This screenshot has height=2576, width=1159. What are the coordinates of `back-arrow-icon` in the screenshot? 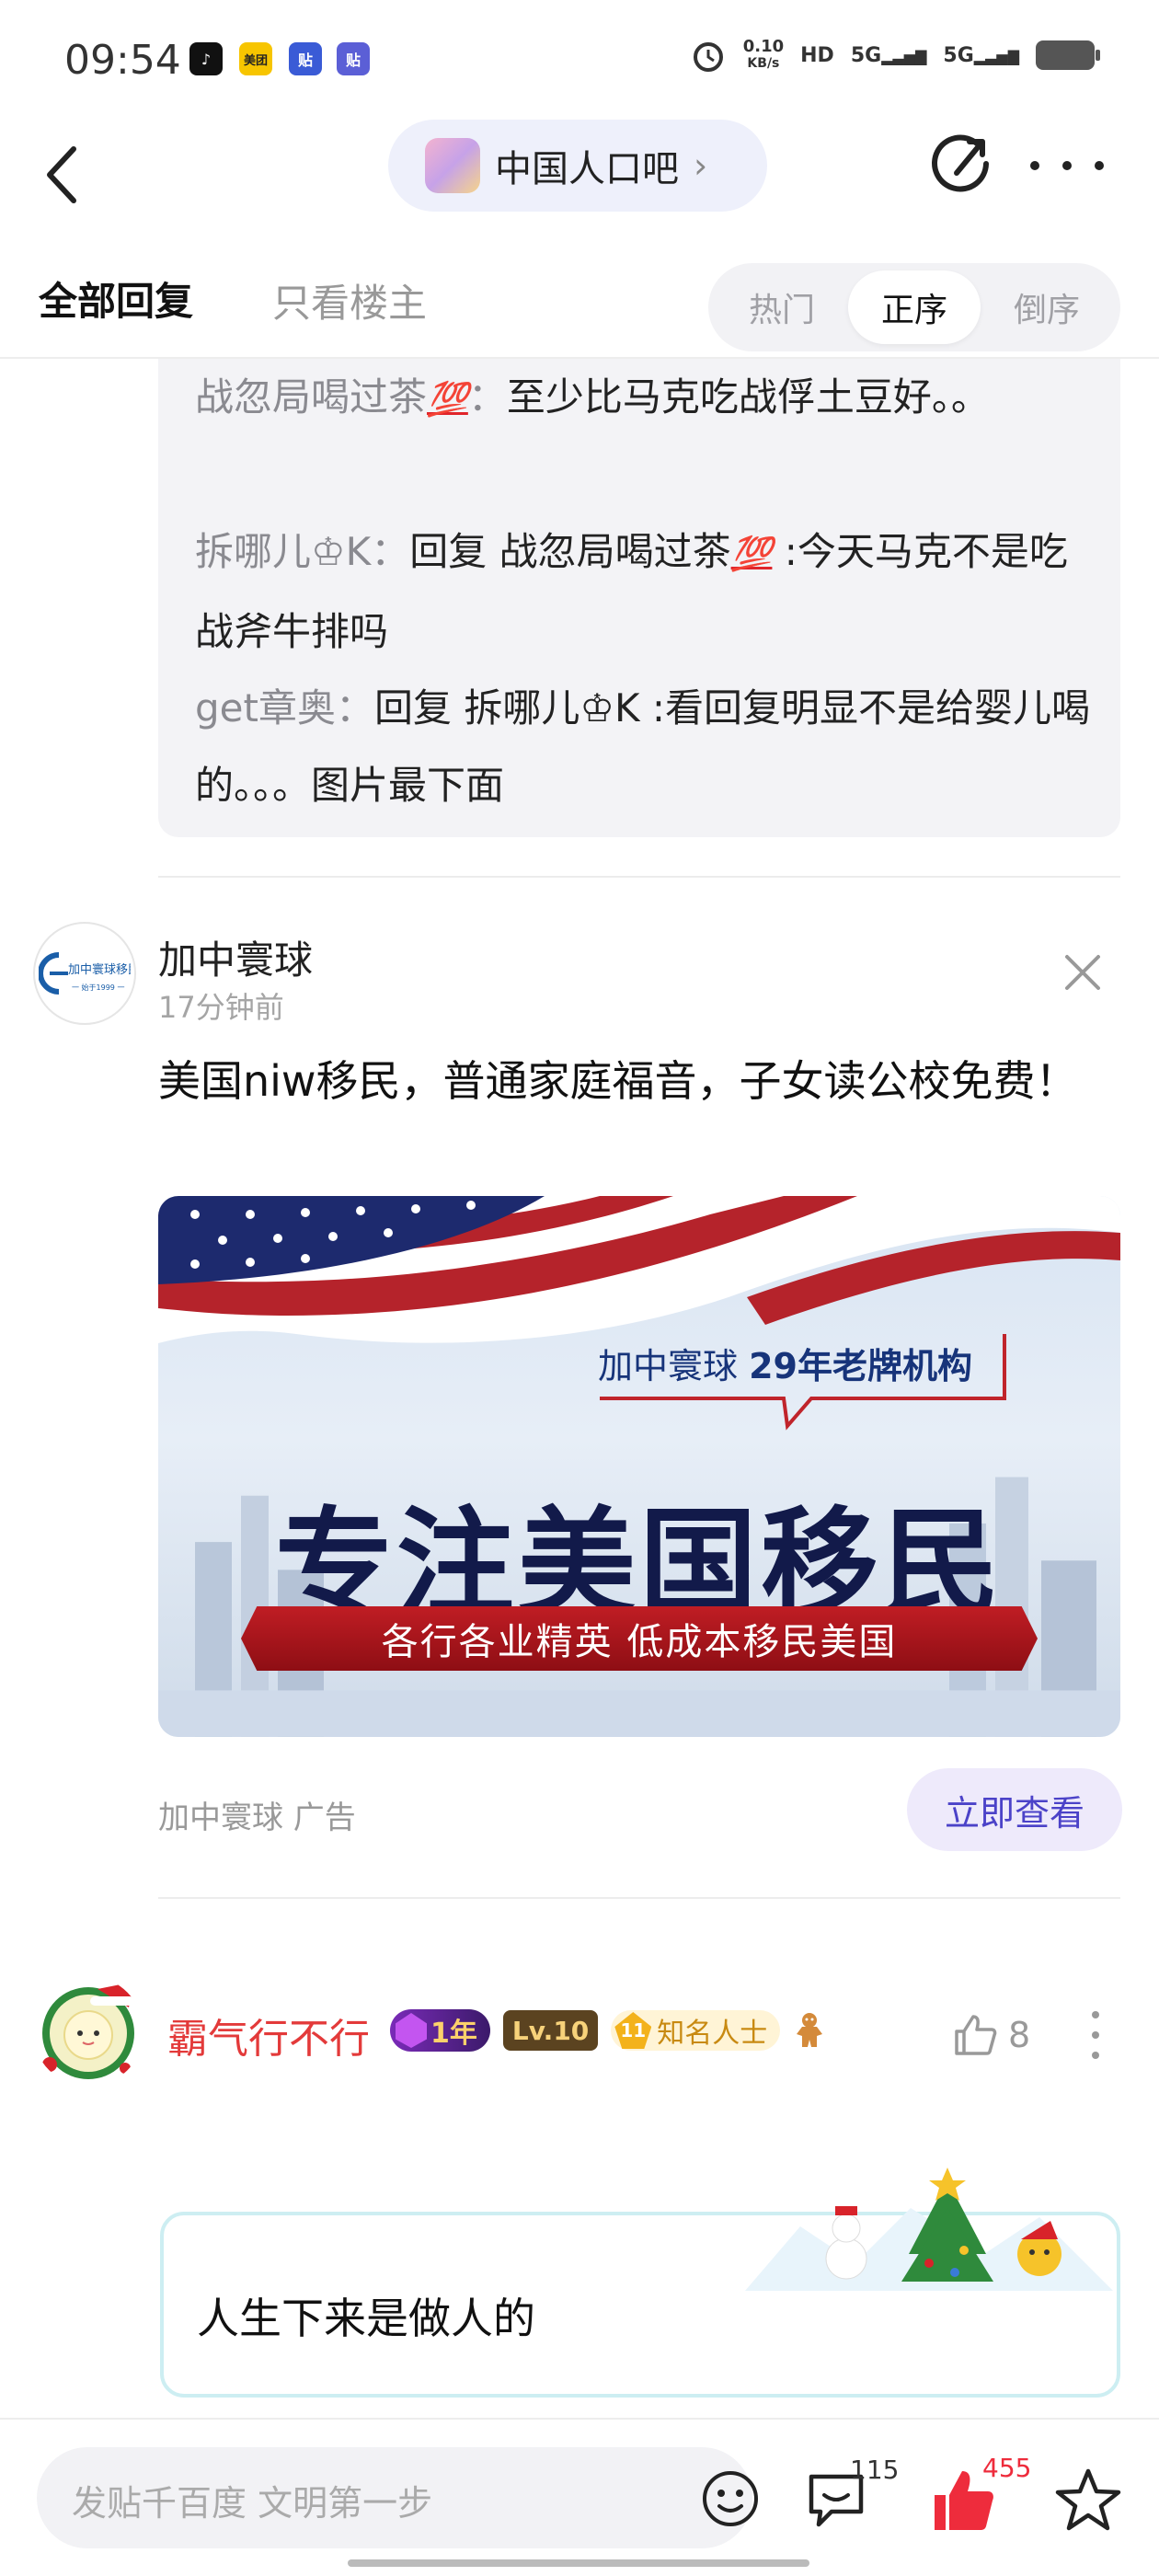 It's located at (61, 174).